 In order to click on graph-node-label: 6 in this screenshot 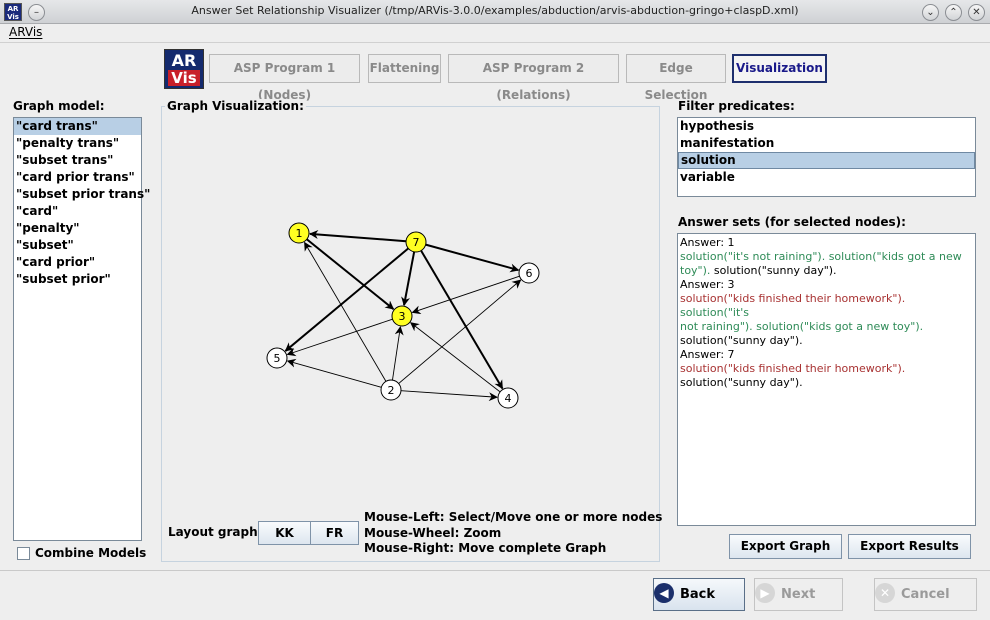, I will do `click(529, 273)`.